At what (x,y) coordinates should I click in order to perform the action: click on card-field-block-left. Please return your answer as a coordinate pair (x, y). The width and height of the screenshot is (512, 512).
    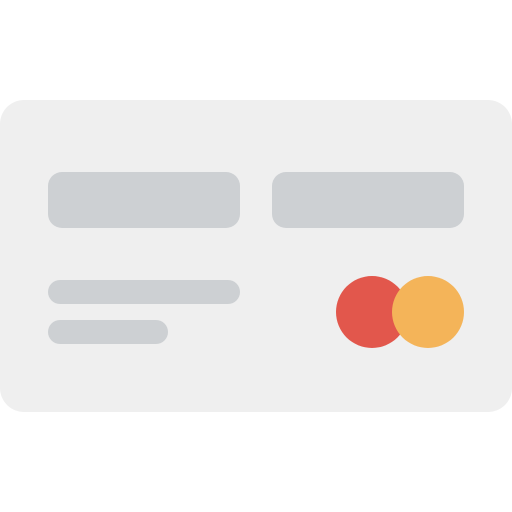
    Looking at the image, I should click on (144, 200).